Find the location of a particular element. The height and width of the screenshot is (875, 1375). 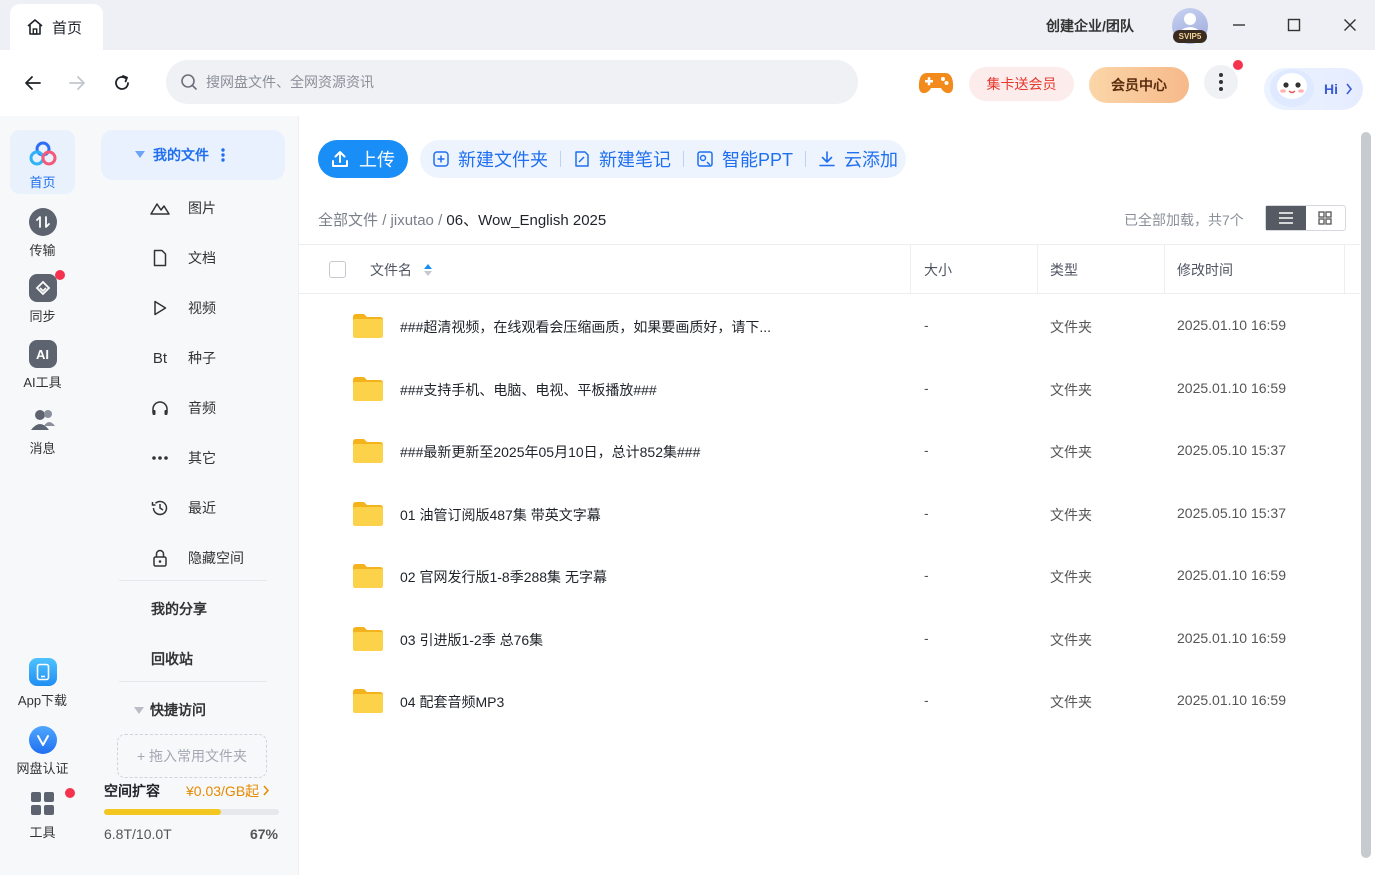

new-folder-button: 新建文件夹 is located at coordinates (490, 159).